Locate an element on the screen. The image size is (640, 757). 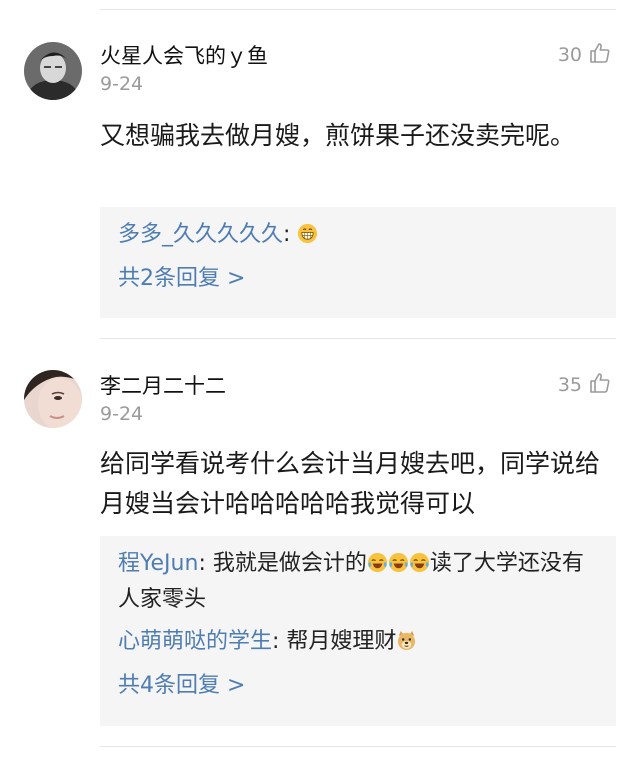
more-replies-link: 共2条回复 > is located at coordinates (181, 279).